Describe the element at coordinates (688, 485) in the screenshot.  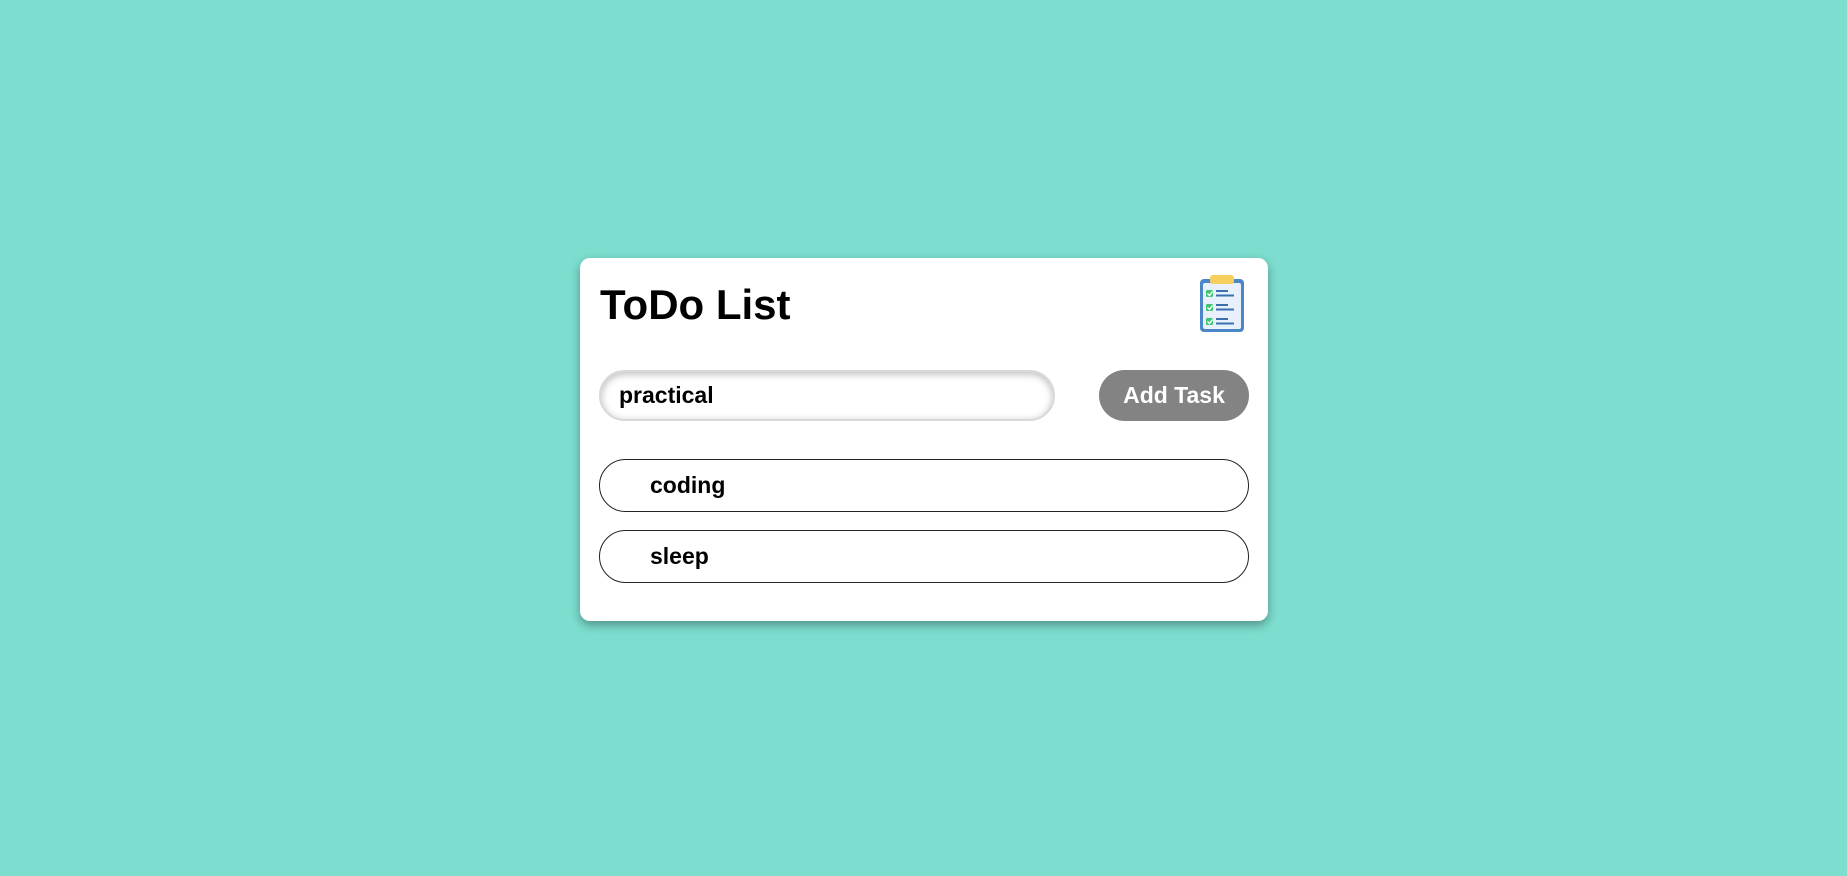
I see `task-label: coding` at that location.